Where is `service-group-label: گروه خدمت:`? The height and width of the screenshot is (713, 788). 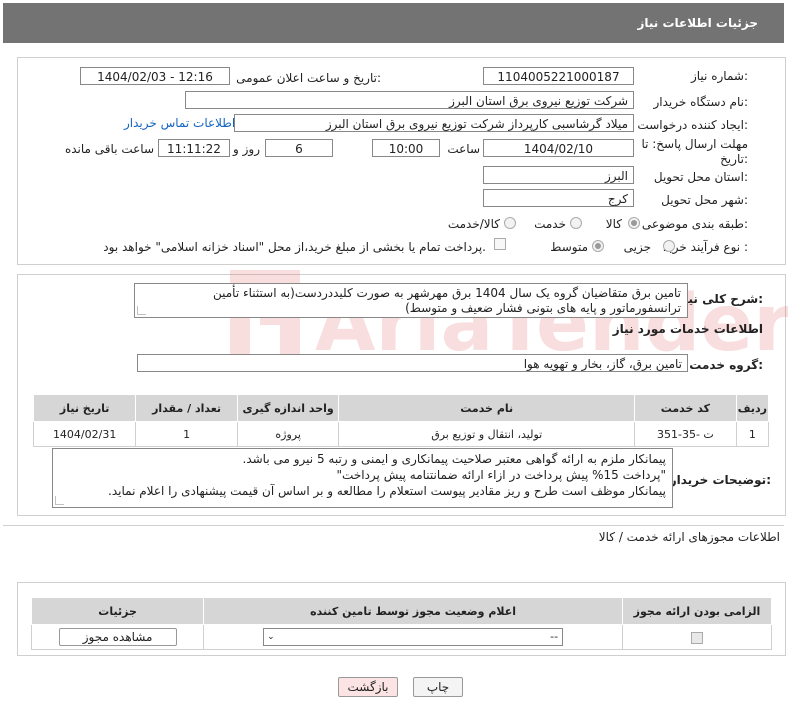
service-group-label: گروه خدمت: is located at coordinates (726, 365).